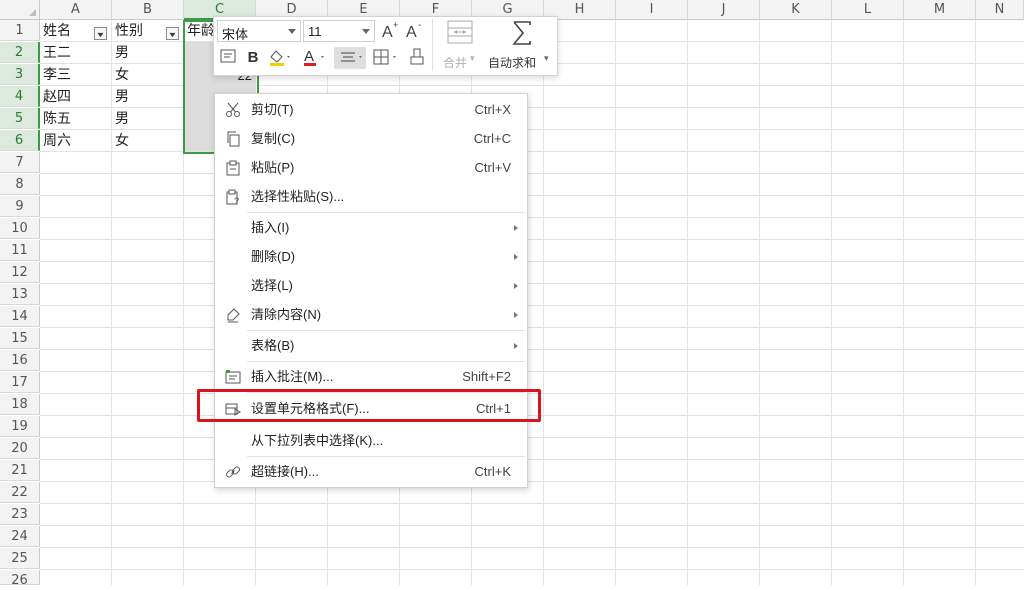 Image resolution: width=1024 pixels, height=591 pixels. I want to click on bold-button: B, so click(253, 58).